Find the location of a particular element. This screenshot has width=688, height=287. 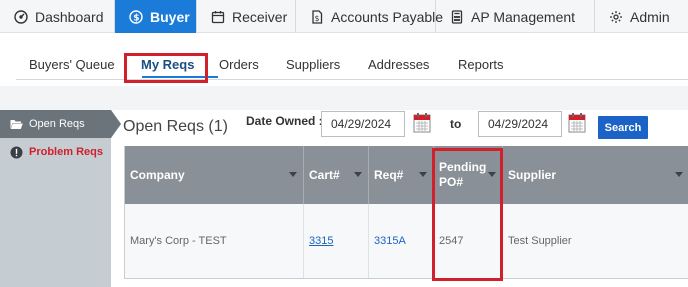

to-label: to is located at coordinates (456, 124).